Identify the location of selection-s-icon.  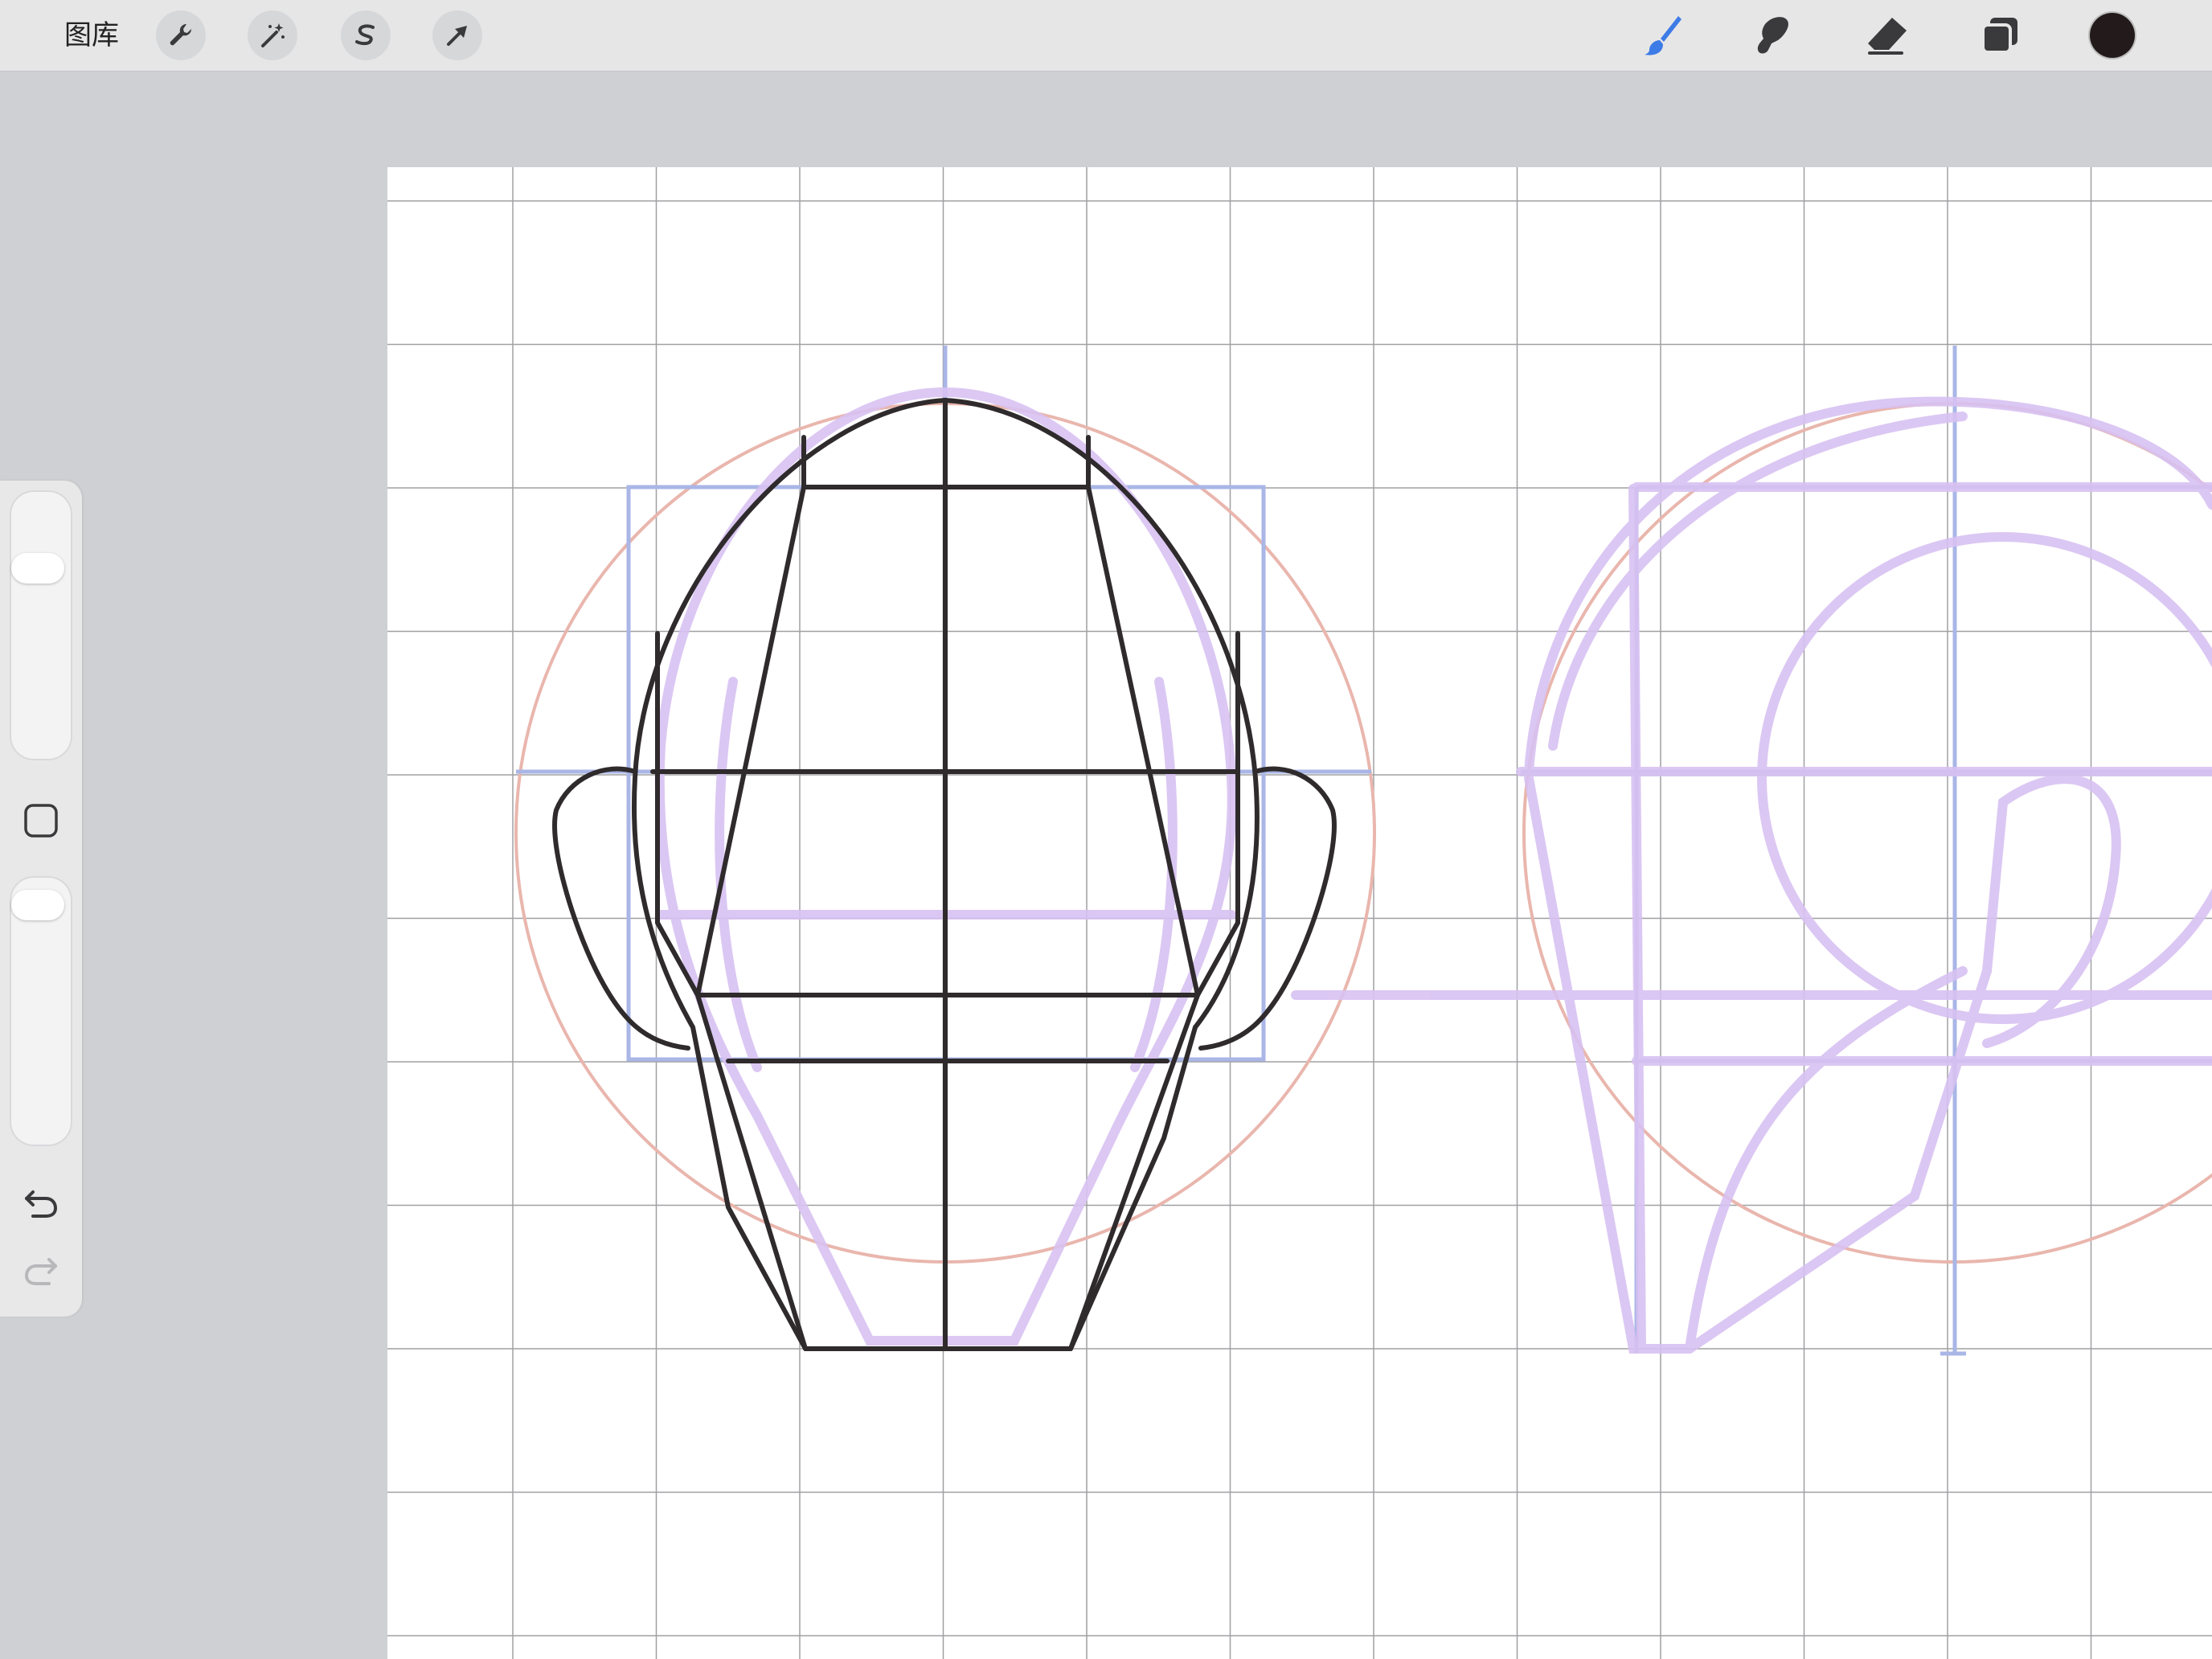
(365, 35).